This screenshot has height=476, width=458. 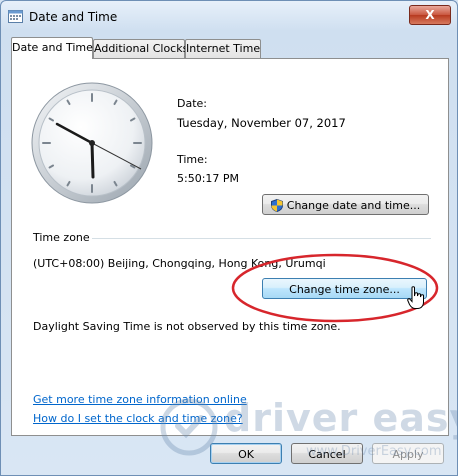 I want to click on title-bar: Date and Time X, so click(x=229, y=16).